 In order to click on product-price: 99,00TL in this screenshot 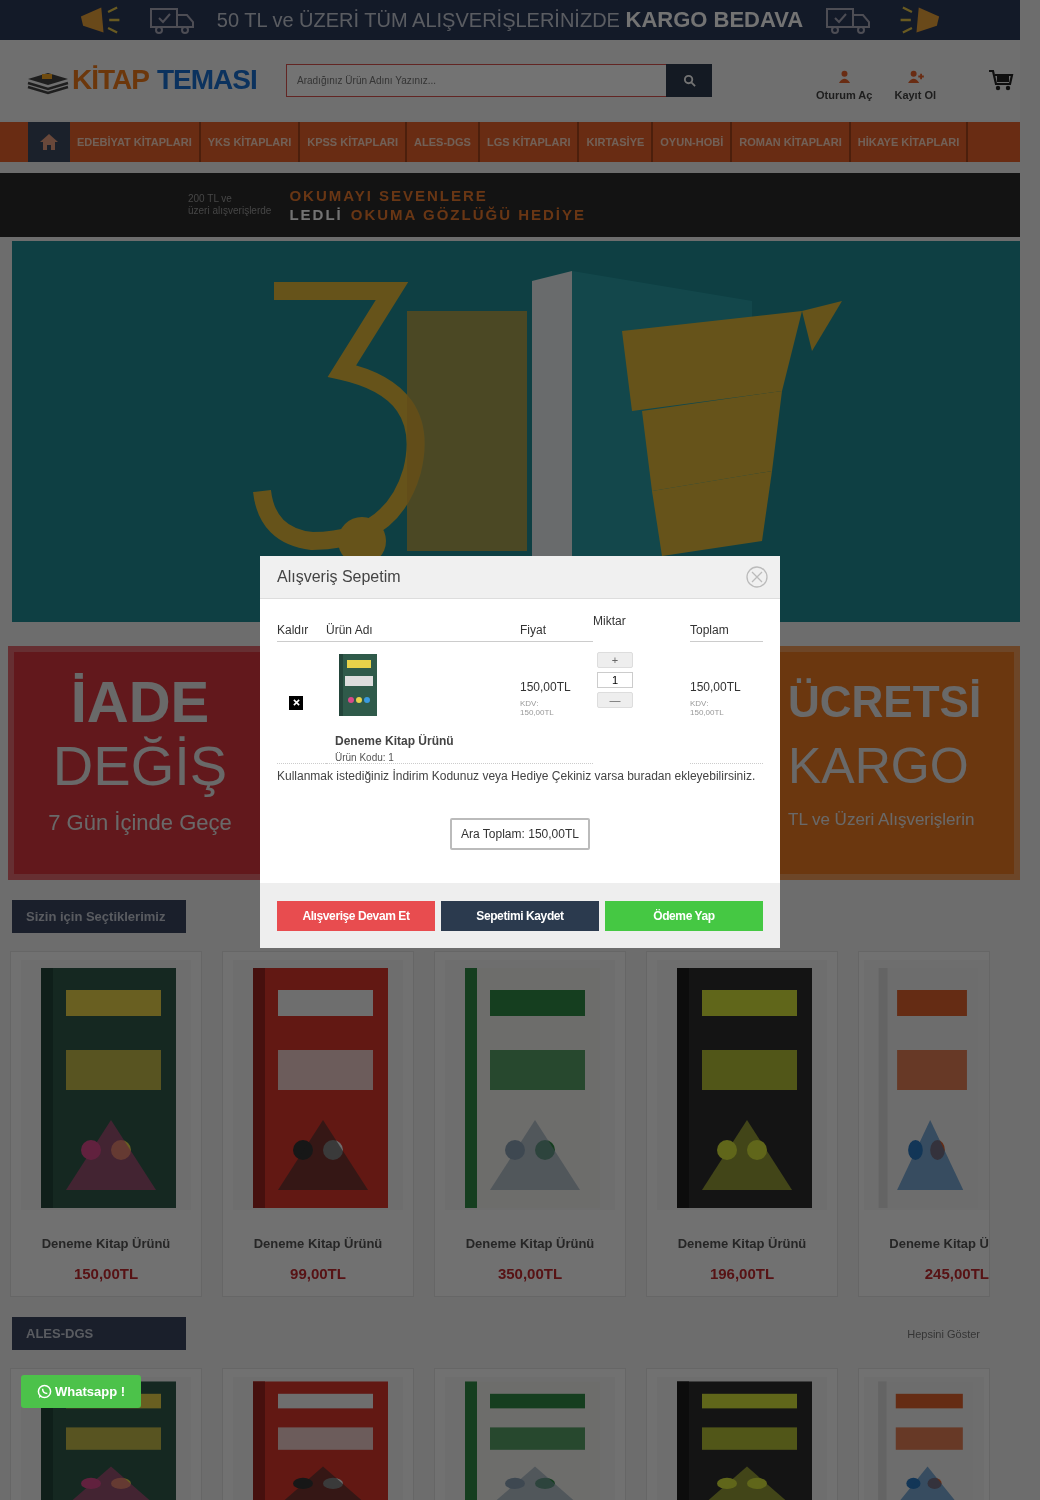, I will do `click(318, 1273)`.